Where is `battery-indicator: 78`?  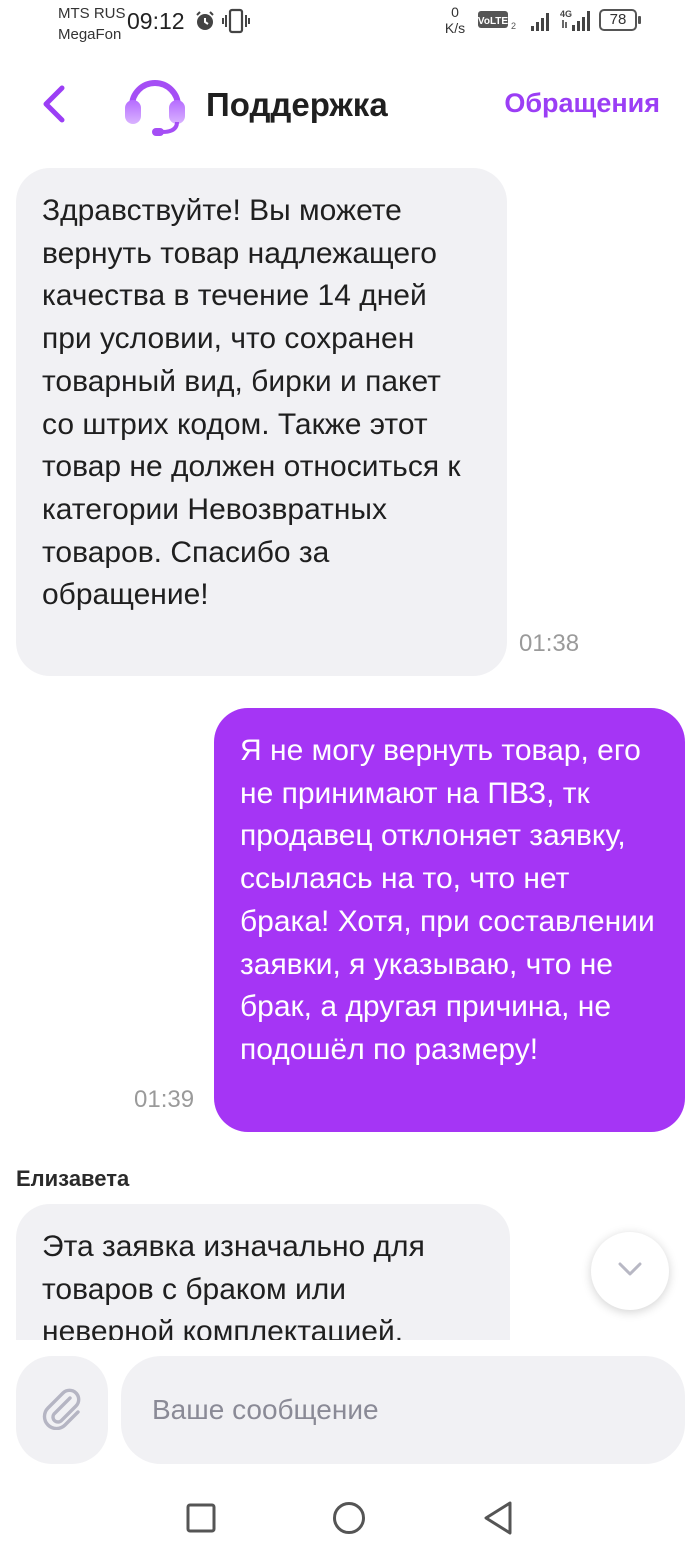 battery-indicator: 78 is located at coordinates (620, 20).